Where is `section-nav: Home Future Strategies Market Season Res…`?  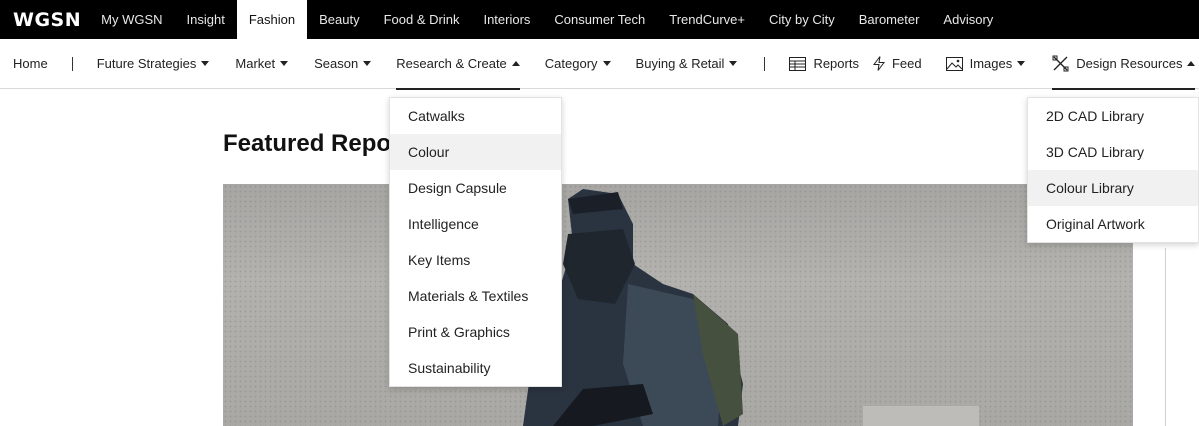
section-nav: Home Future Strategies Market Season Res… is located at coordinates (599, 64).